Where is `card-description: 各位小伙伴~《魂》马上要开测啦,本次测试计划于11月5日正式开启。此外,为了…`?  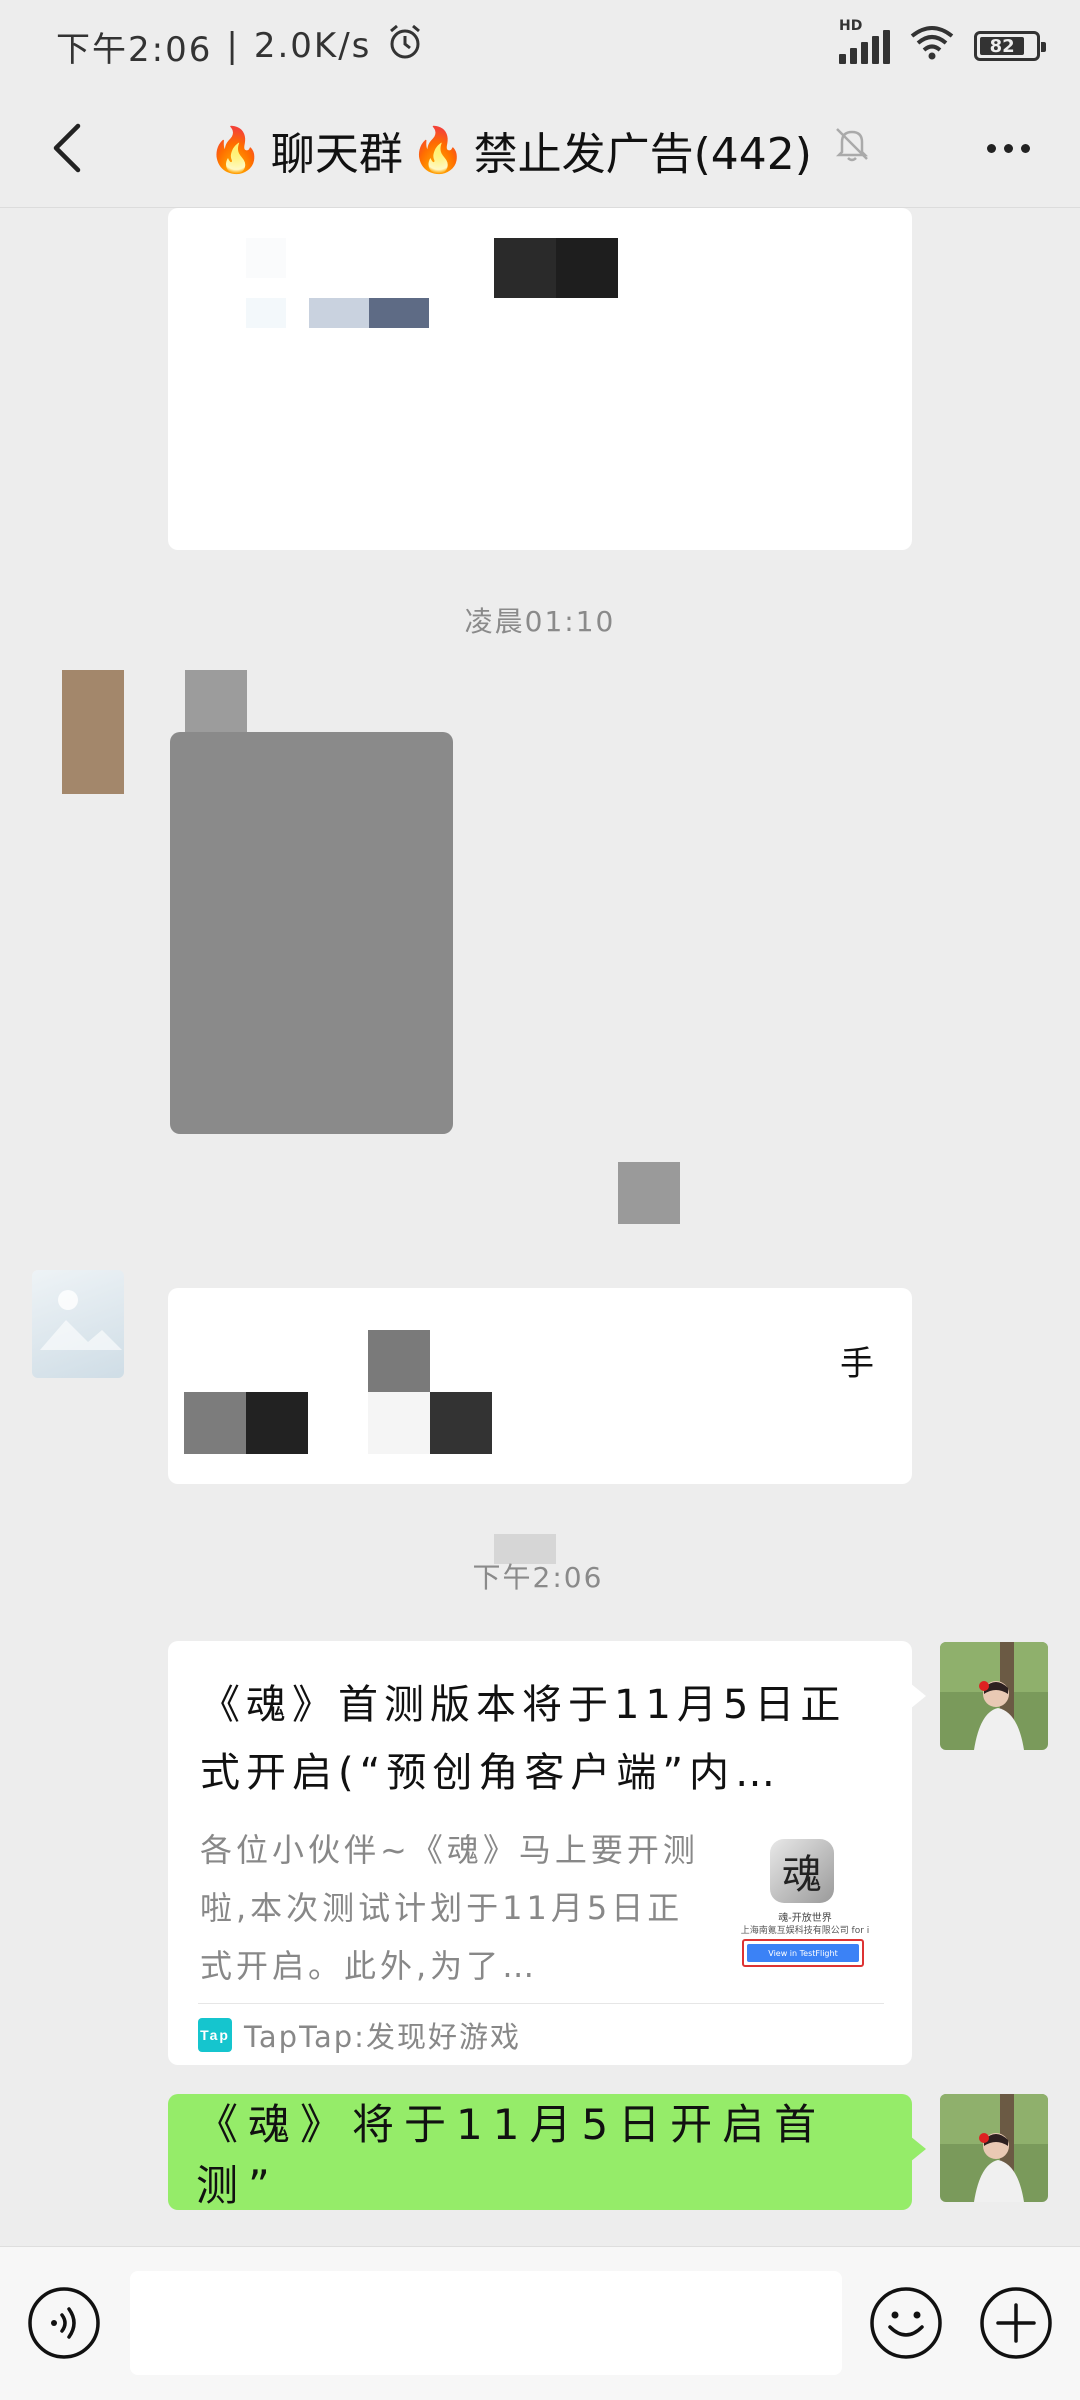 card-description: 各位小伙伴~《魂》马上要开测啦,本次测试计划于11月5日正式开启。此外,为了… is located at coordinates (449, 1908).